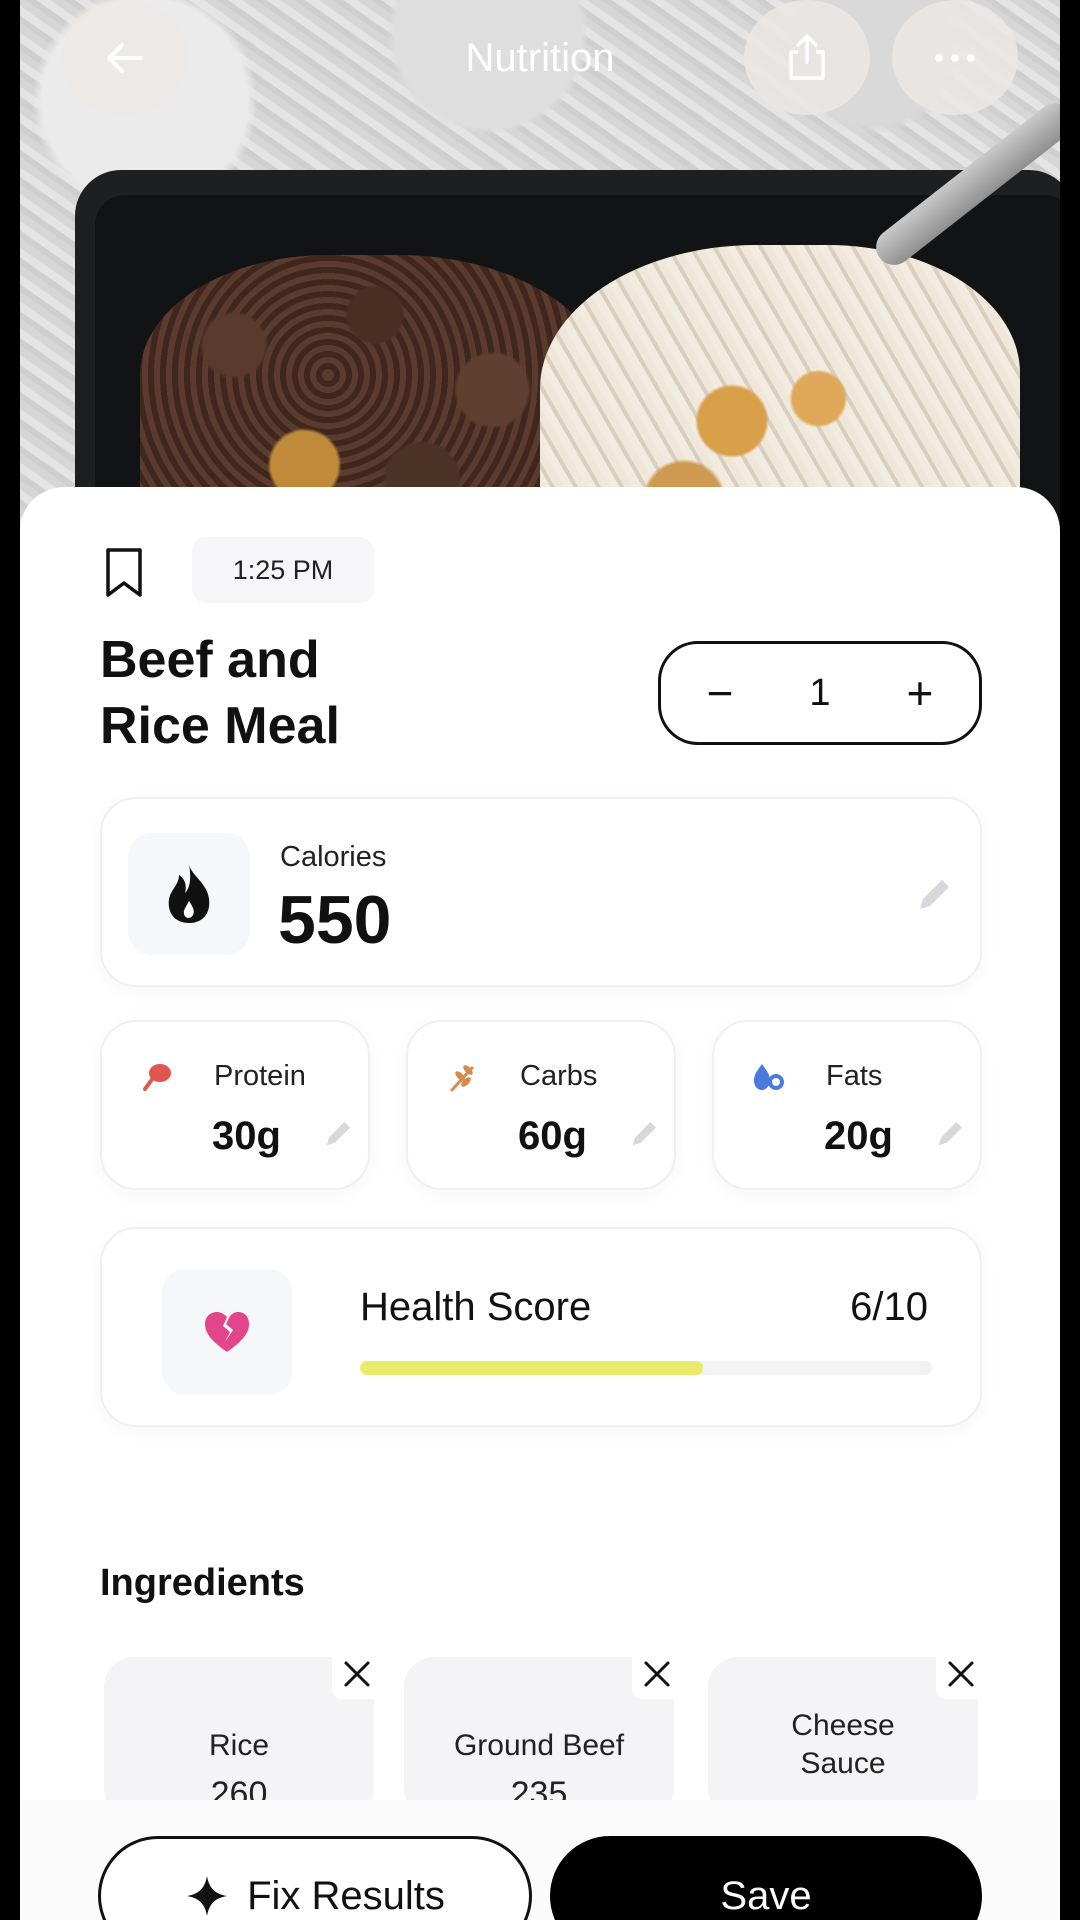 The image size is (1080, 1920). What do you see at coordinates (920, 693) in the screenshot?
I see `increase-button: +` at bounding box center [920, 693].